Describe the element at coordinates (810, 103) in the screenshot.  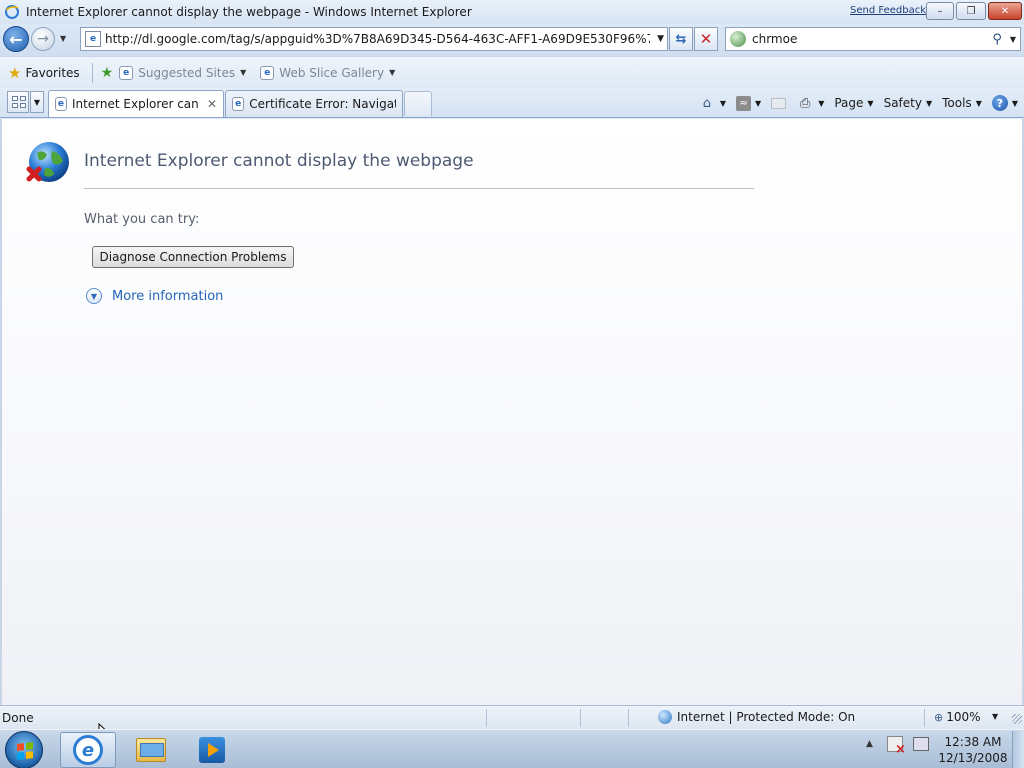
I see `print-button: ⎙ ▼` at that location.